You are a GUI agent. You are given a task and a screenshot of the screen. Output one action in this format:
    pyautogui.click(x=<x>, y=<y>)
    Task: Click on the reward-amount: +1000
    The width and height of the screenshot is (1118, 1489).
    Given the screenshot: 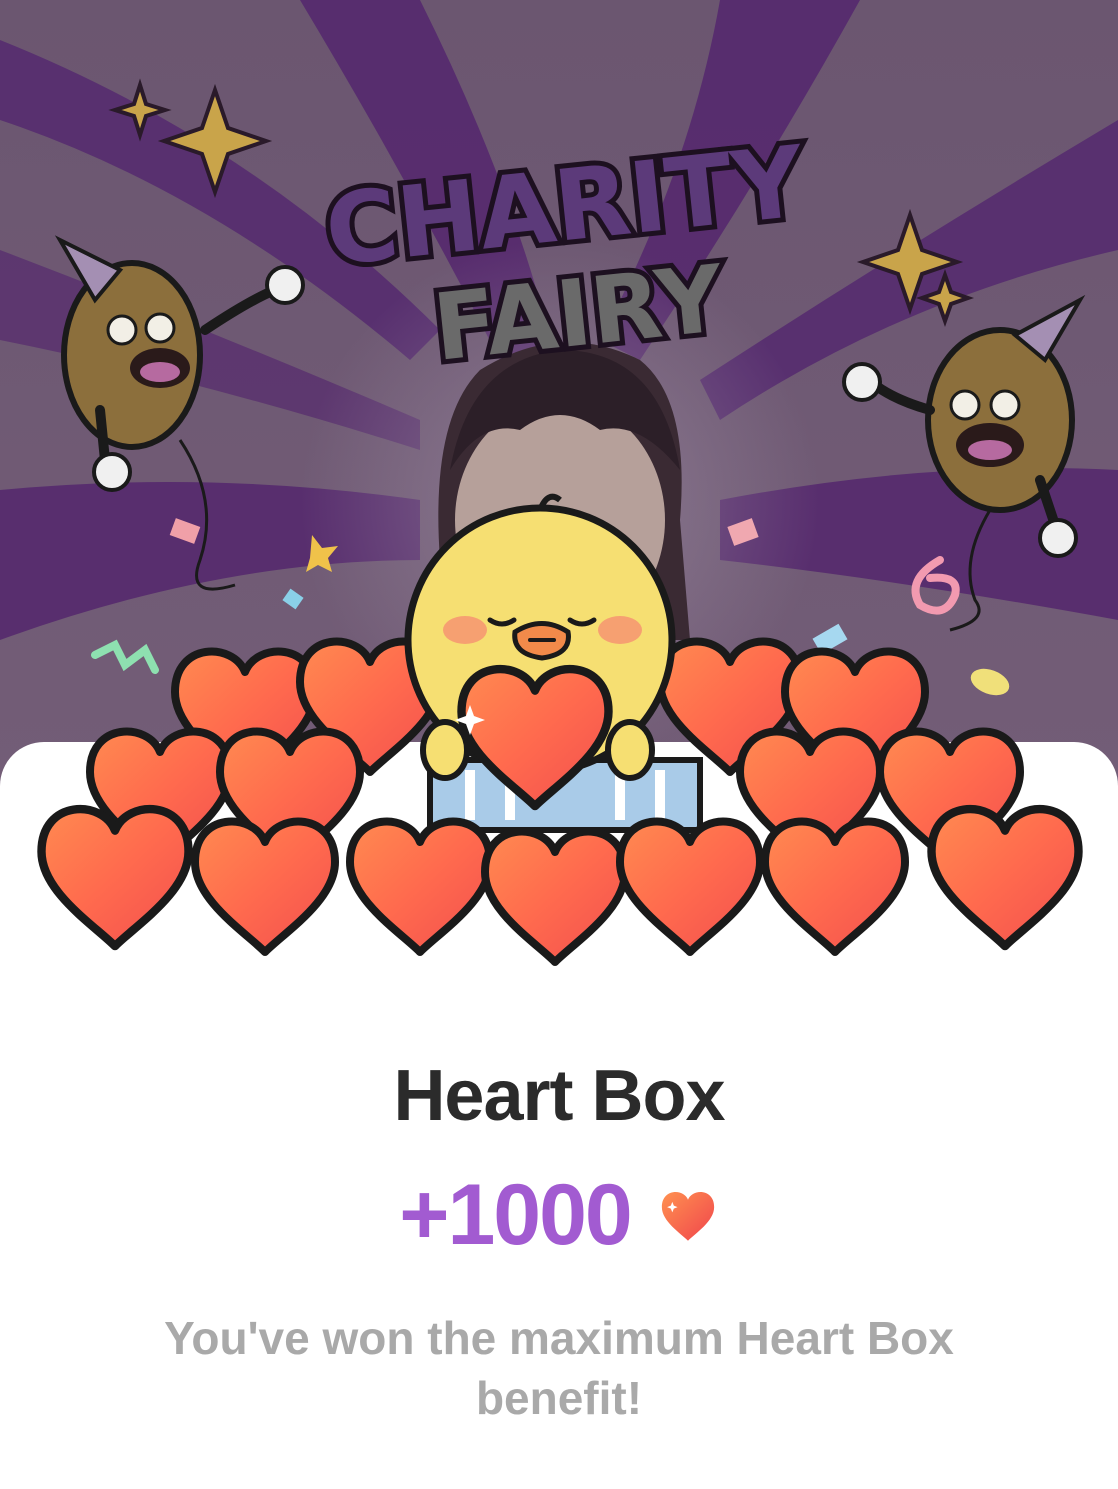 What is the action you would take?
    pyautogui.click(x=516, y=1215)
    